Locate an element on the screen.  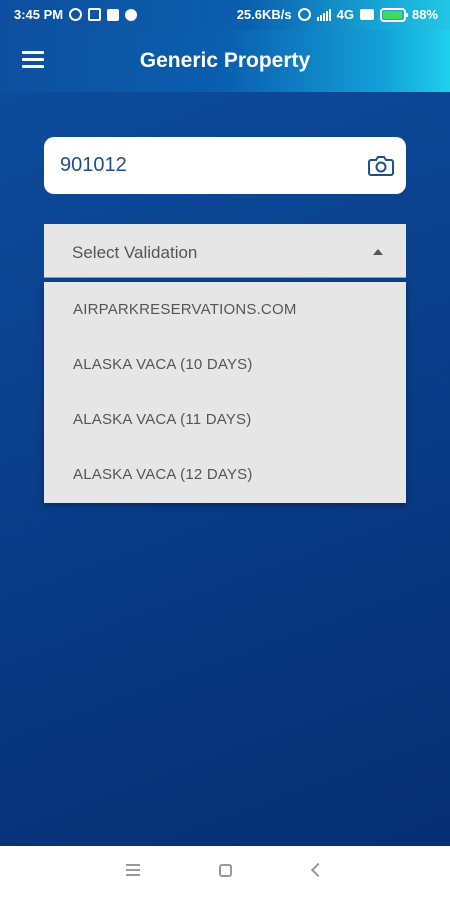
validation-option: ALASKA VACA (12 DAYS) is located at coordinates (225, 474).